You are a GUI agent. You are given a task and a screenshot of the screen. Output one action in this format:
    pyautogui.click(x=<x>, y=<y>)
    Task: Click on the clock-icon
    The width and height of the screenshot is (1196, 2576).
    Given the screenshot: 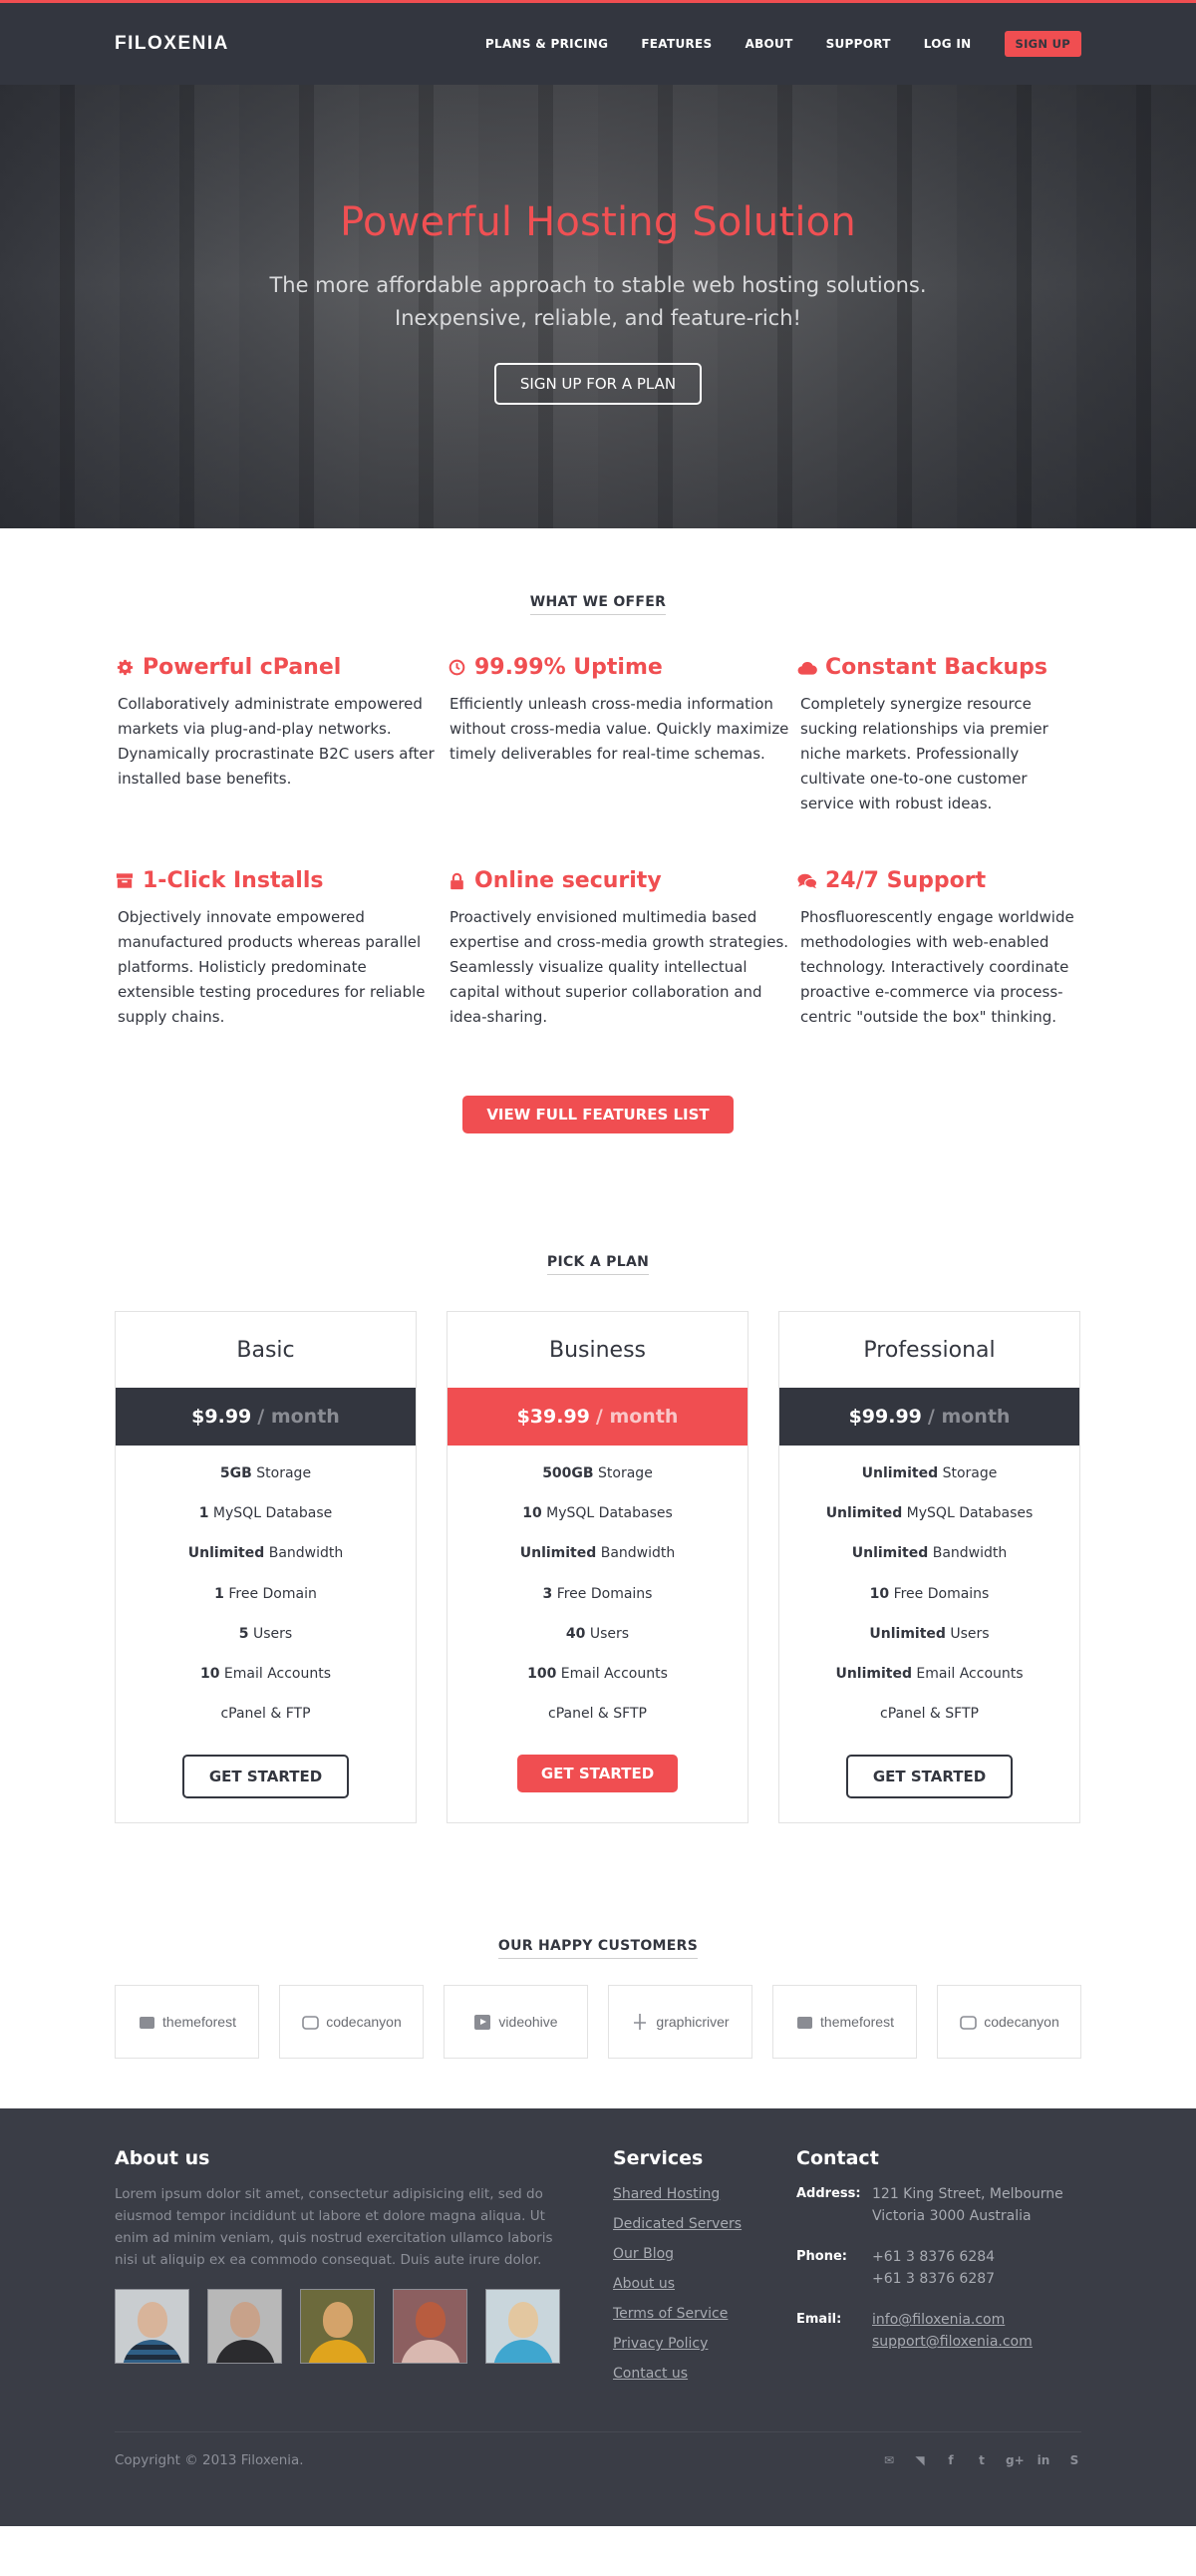 What is the action you would take?
    pyautogui.click(x=457, y=668)
    